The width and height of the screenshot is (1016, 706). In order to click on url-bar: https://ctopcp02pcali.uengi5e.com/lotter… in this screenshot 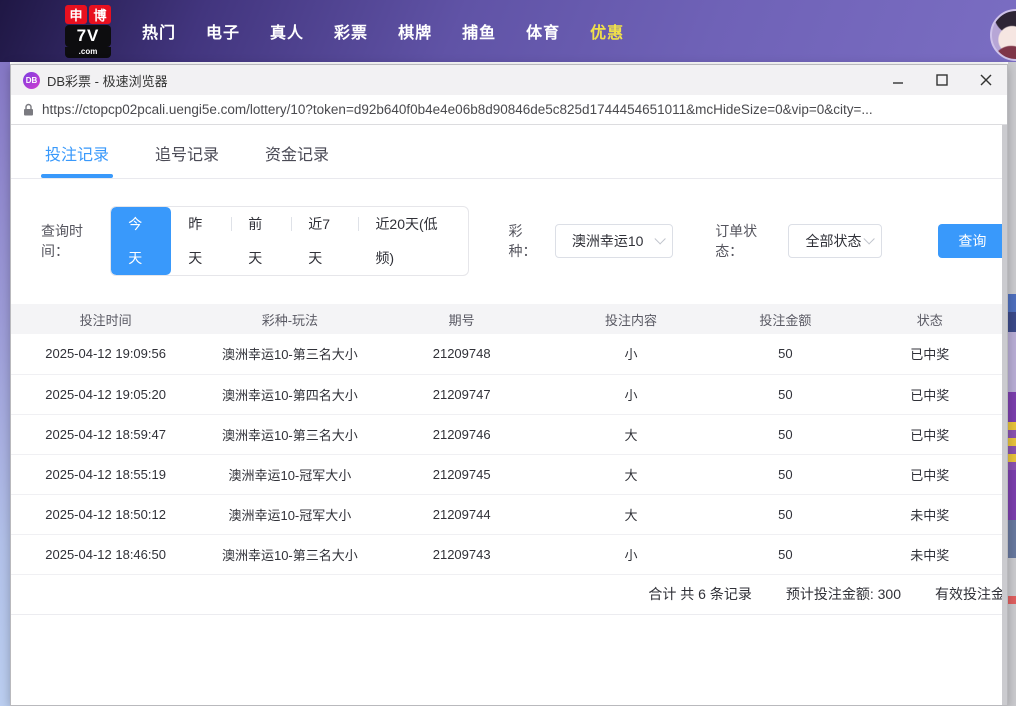, I will do `click(509, 110)`.